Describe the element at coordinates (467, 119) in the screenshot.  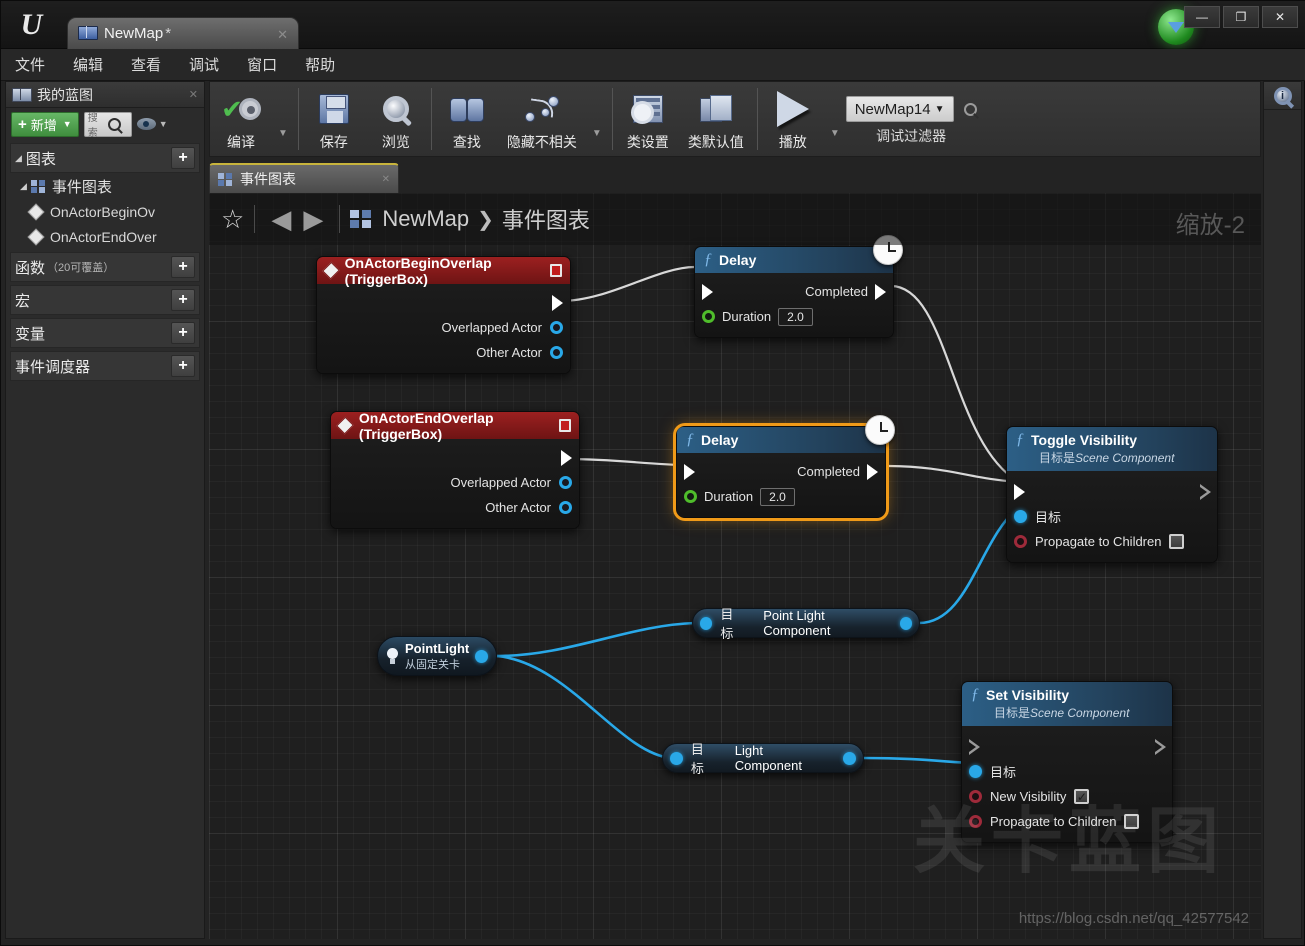
I see `find-button: 查找` at that location.